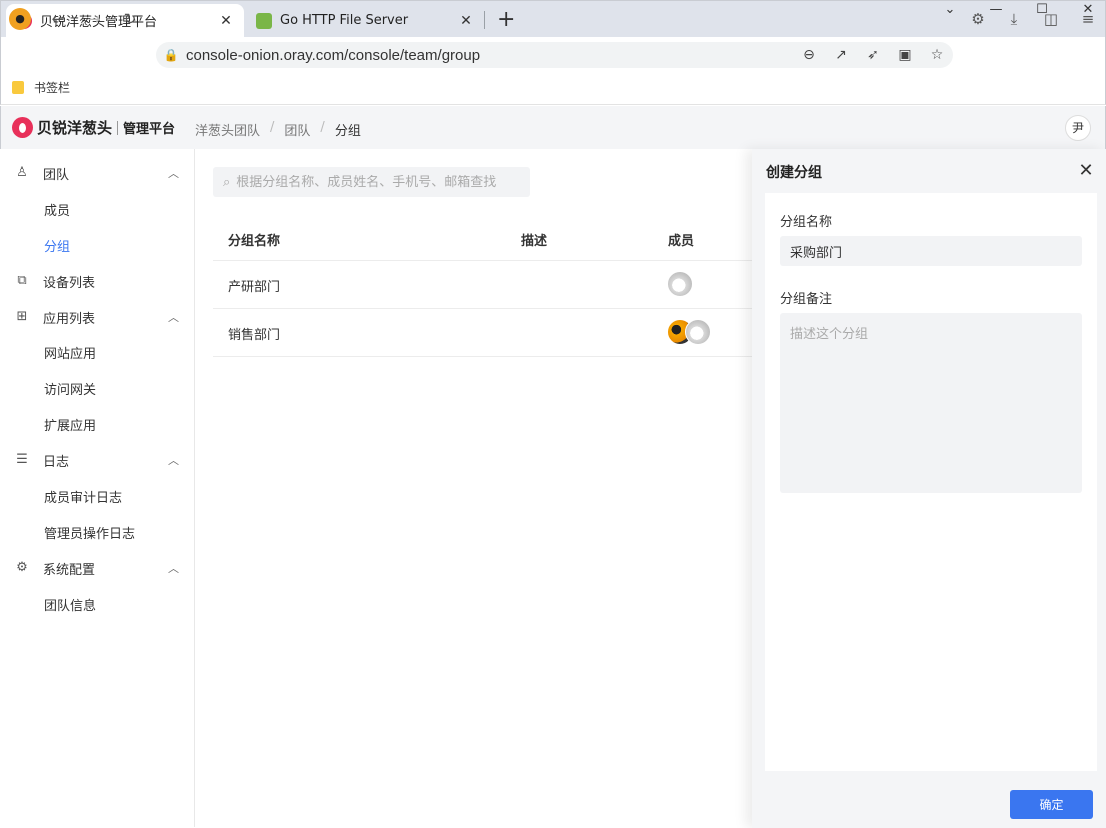 The image size is (1106, 828). What do you see at coordinates (484, 20) in the screenshot?
I see `tab-divider` at bounding box center [484, 20].